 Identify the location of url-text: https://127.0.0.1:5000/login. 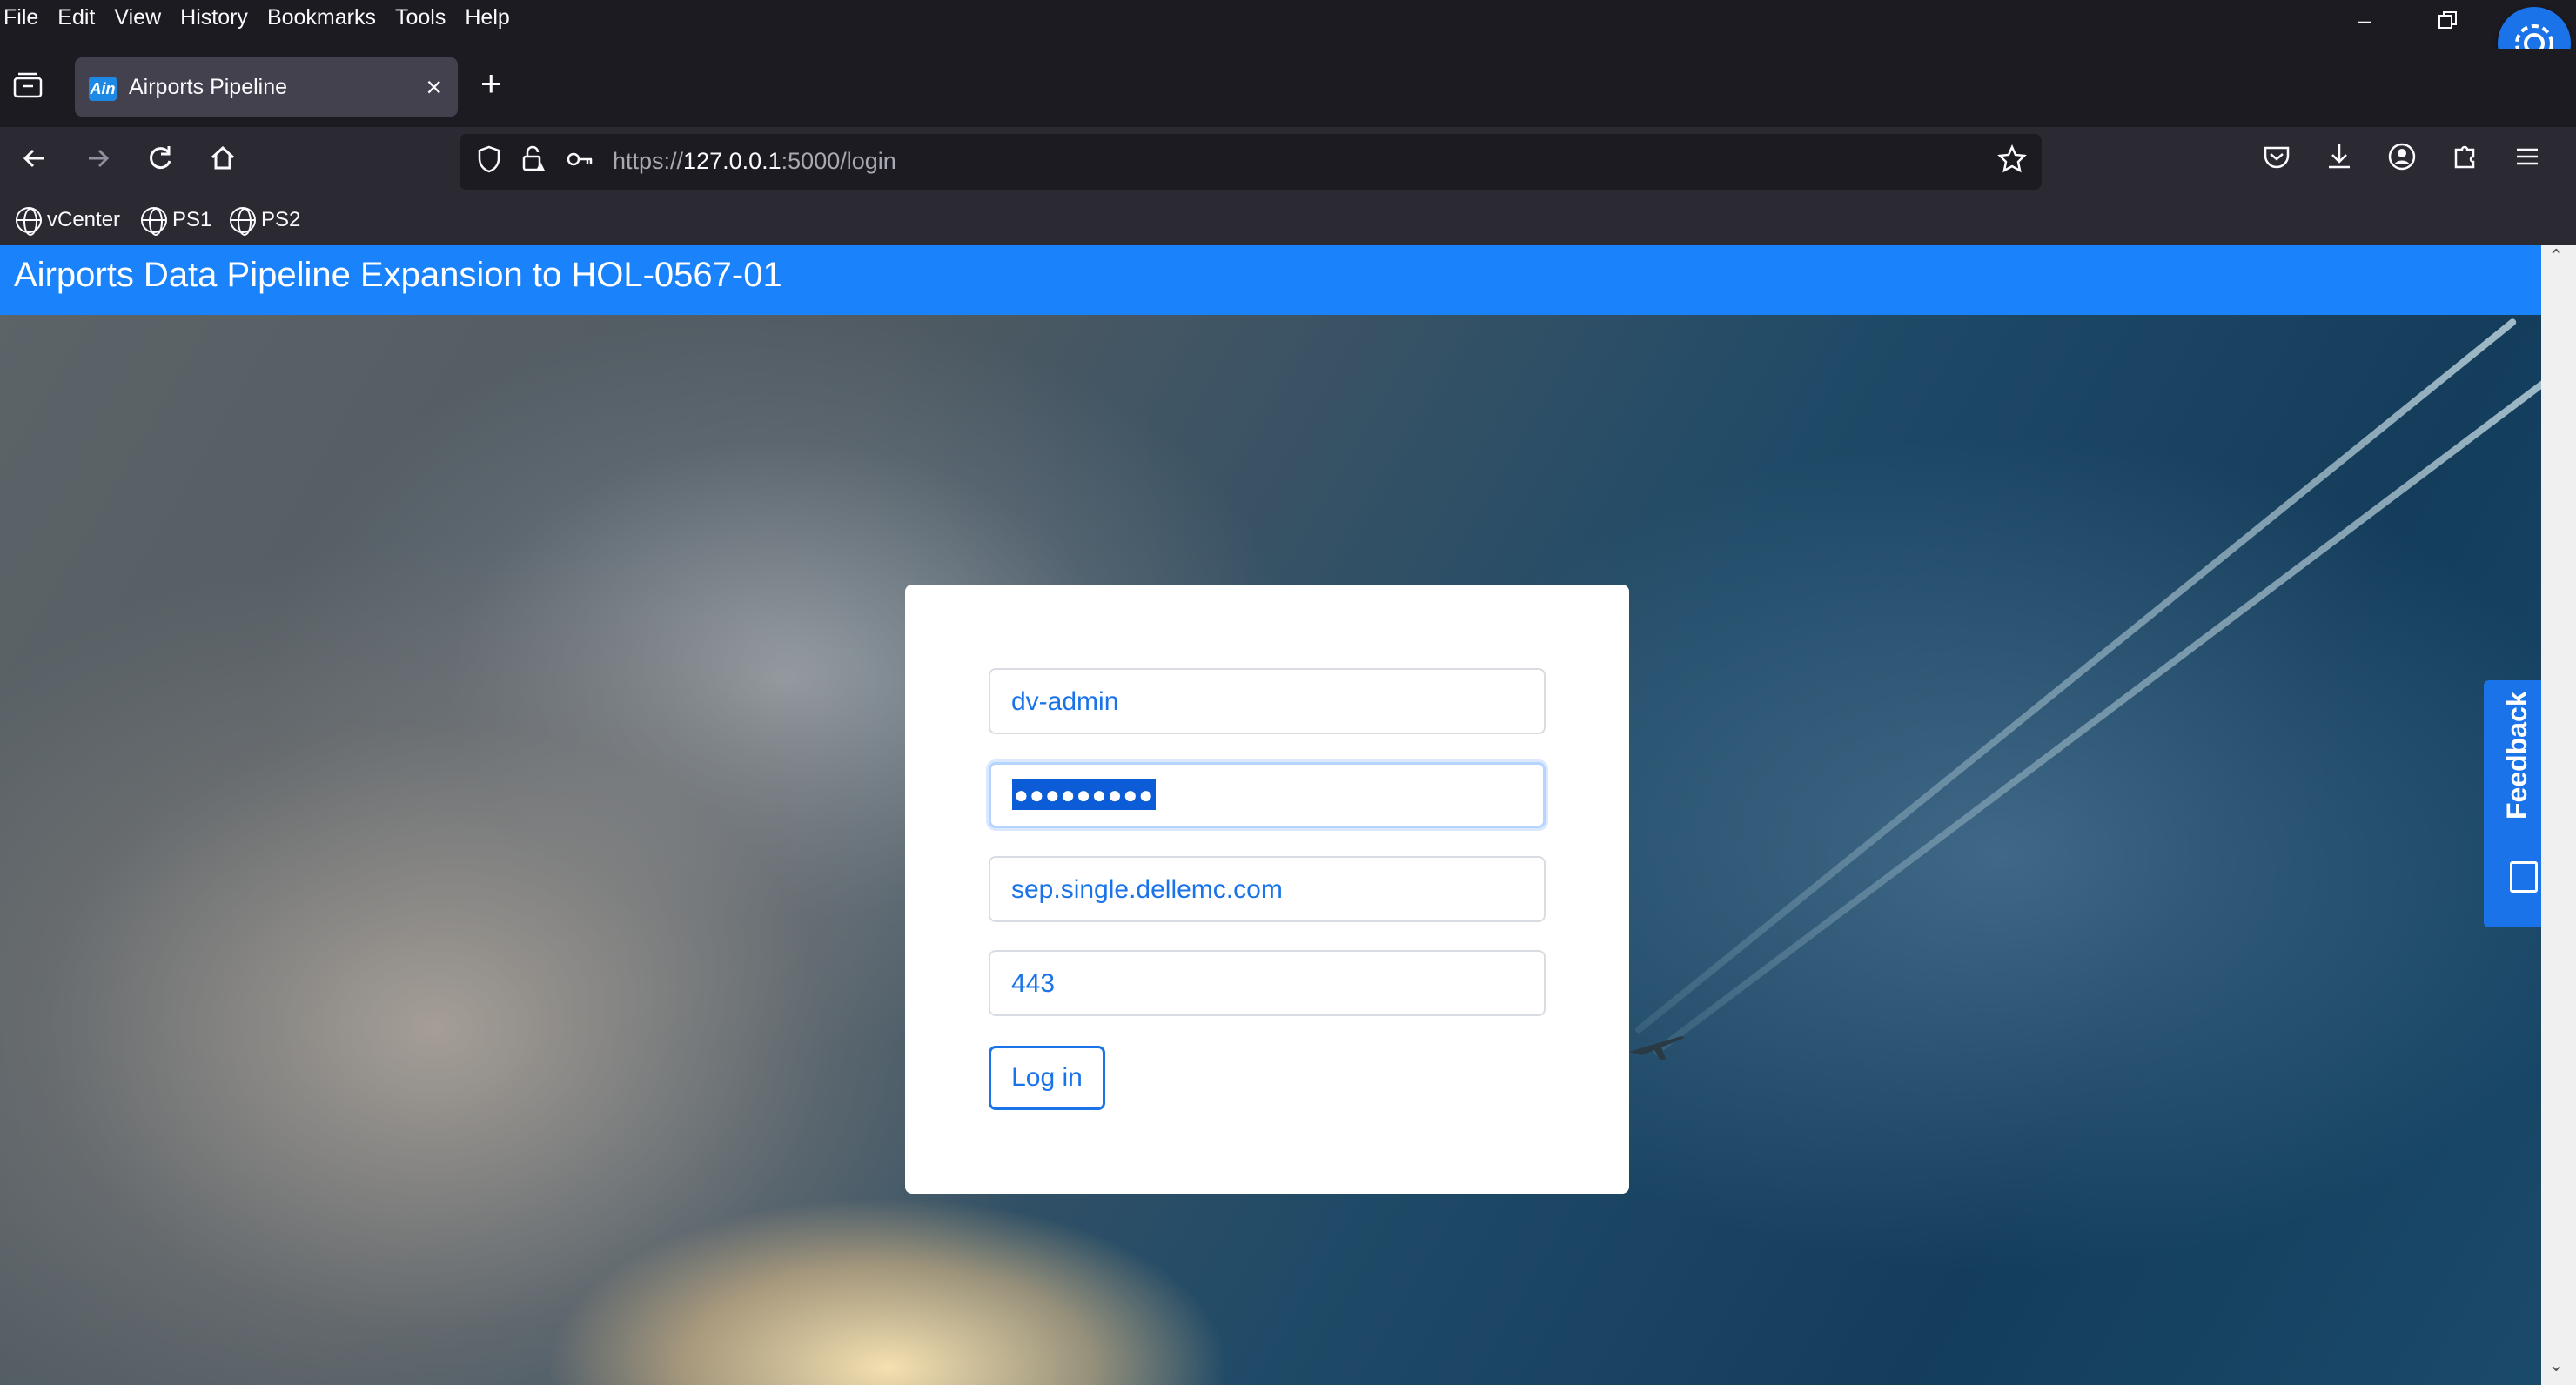
(754, 161).